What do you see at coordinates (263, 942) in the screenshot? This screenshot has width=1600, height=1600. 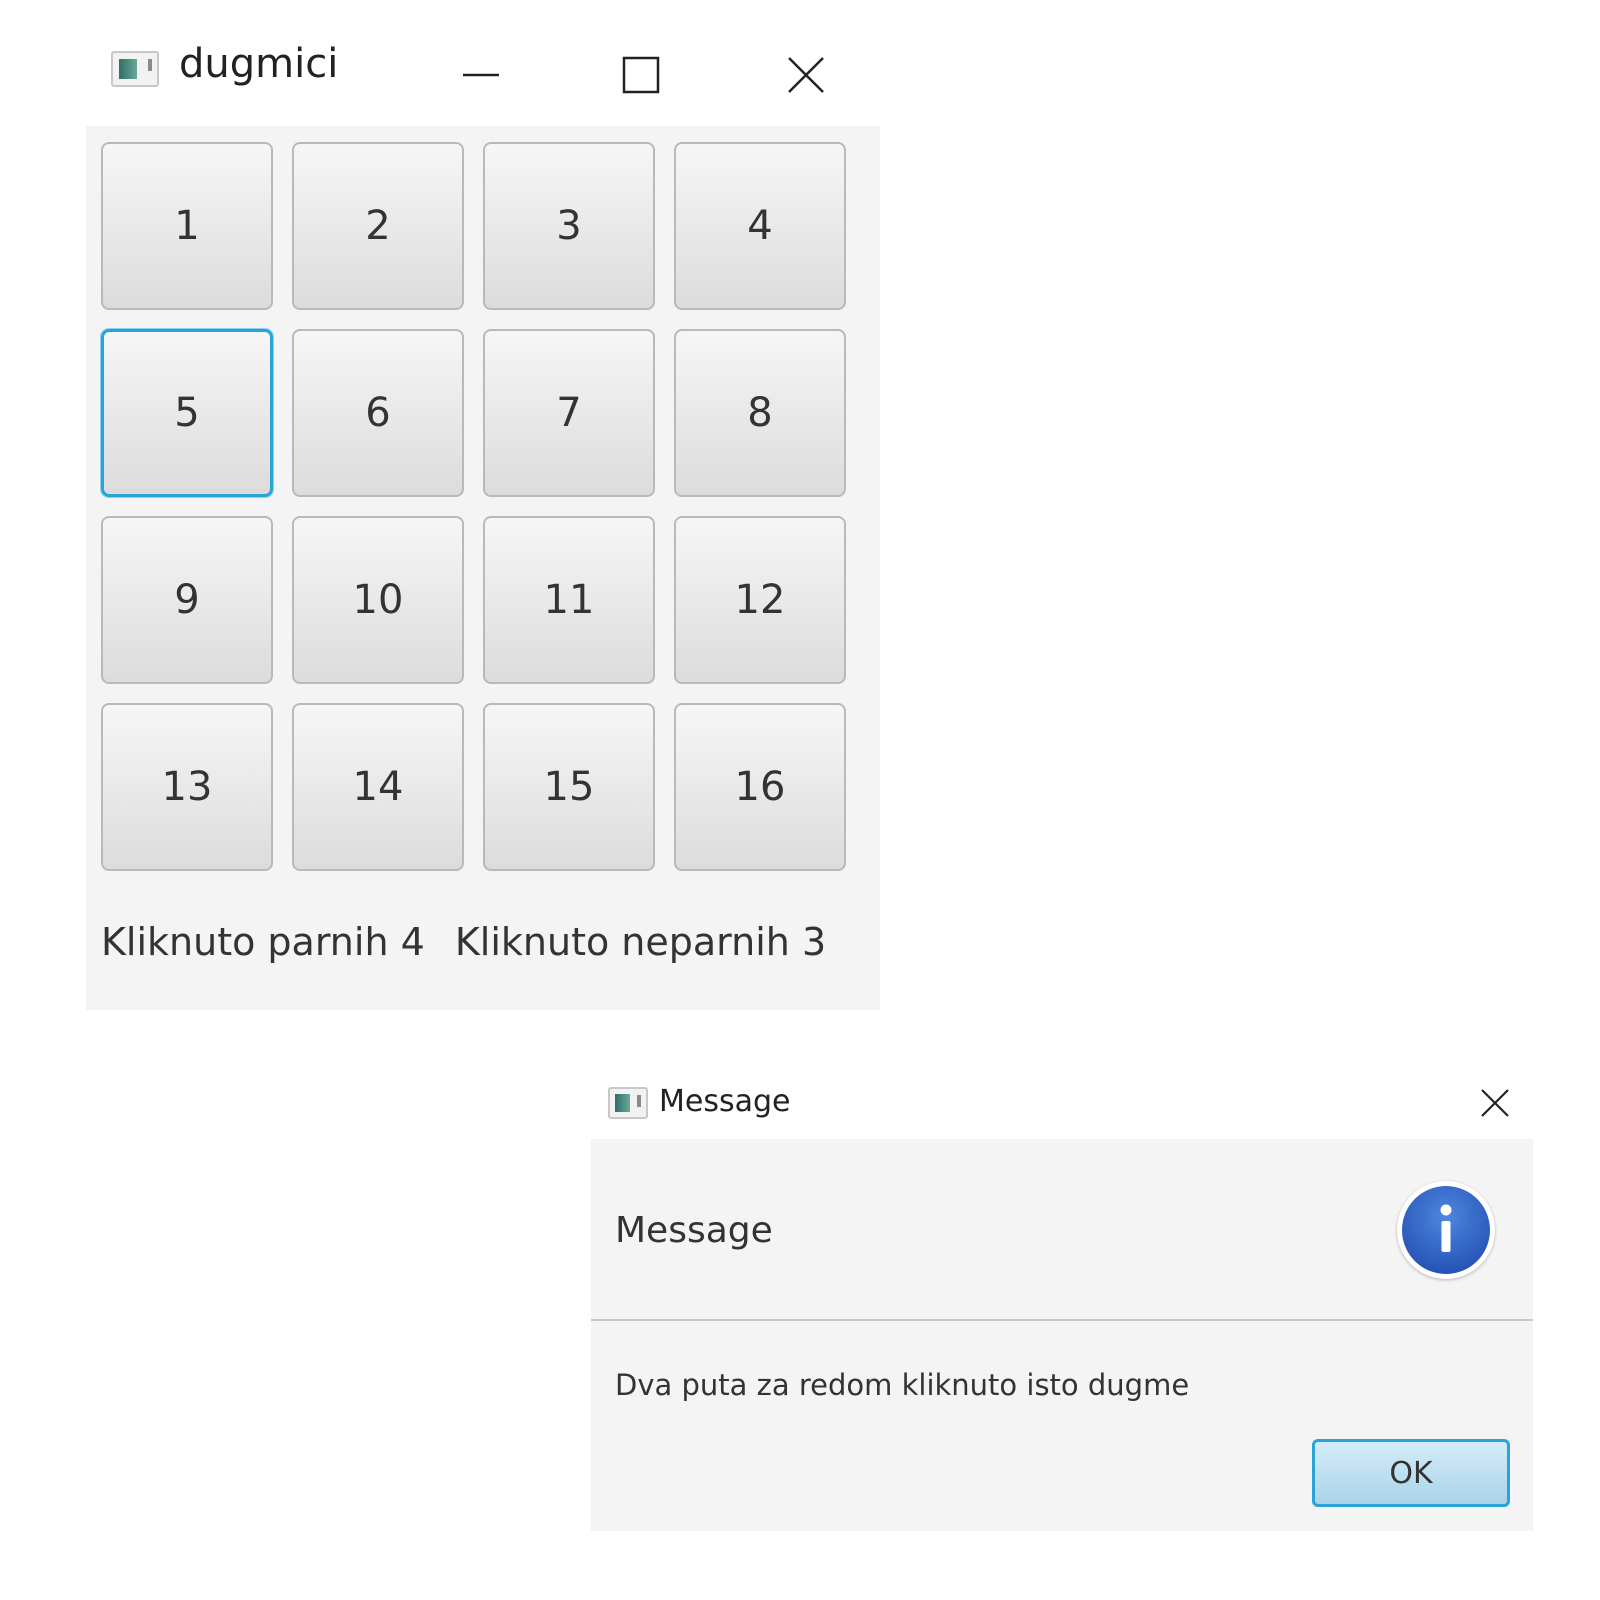 I see `even-clicks-label: Kliknuto parnih 4` at bounding box center [263, 942].